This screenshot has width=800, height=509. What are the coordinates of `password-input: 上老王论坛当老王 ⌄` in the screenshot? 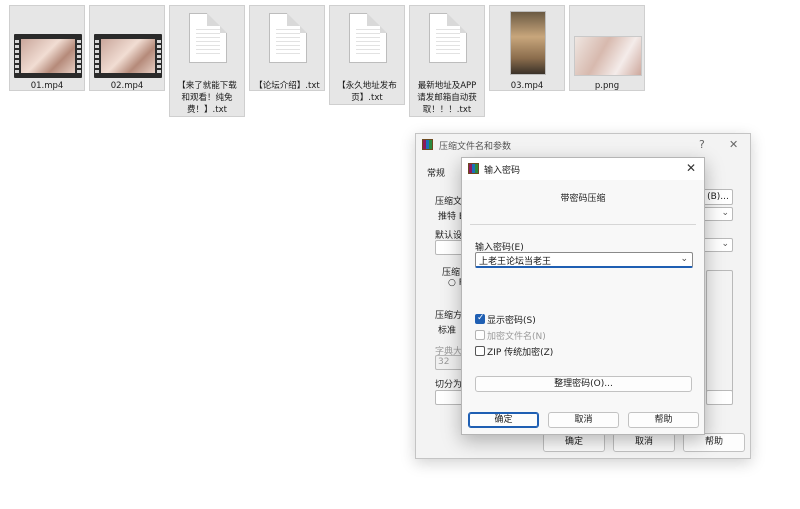 It's located at (584, 260).